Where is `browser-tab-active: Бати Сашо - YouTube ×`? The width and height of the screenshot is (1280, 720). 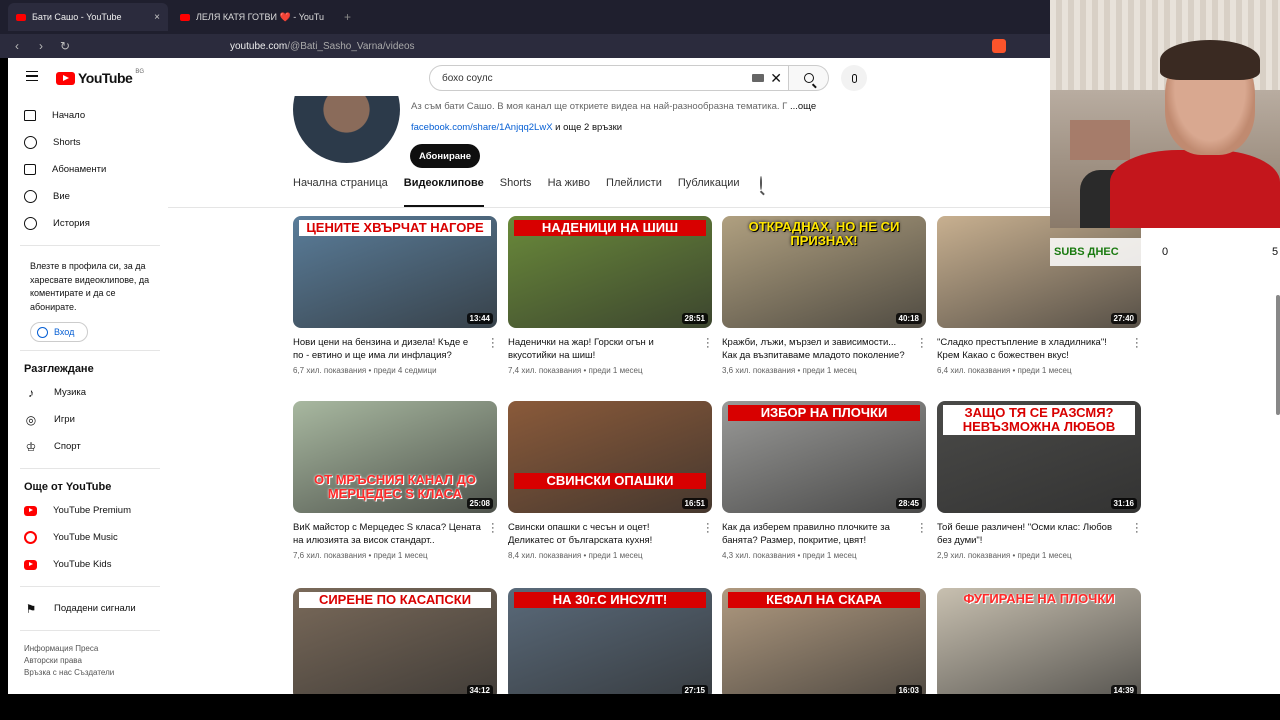 browser-tab-active: Бати Сашо - YouTube × is located at coordinates (88, 17).